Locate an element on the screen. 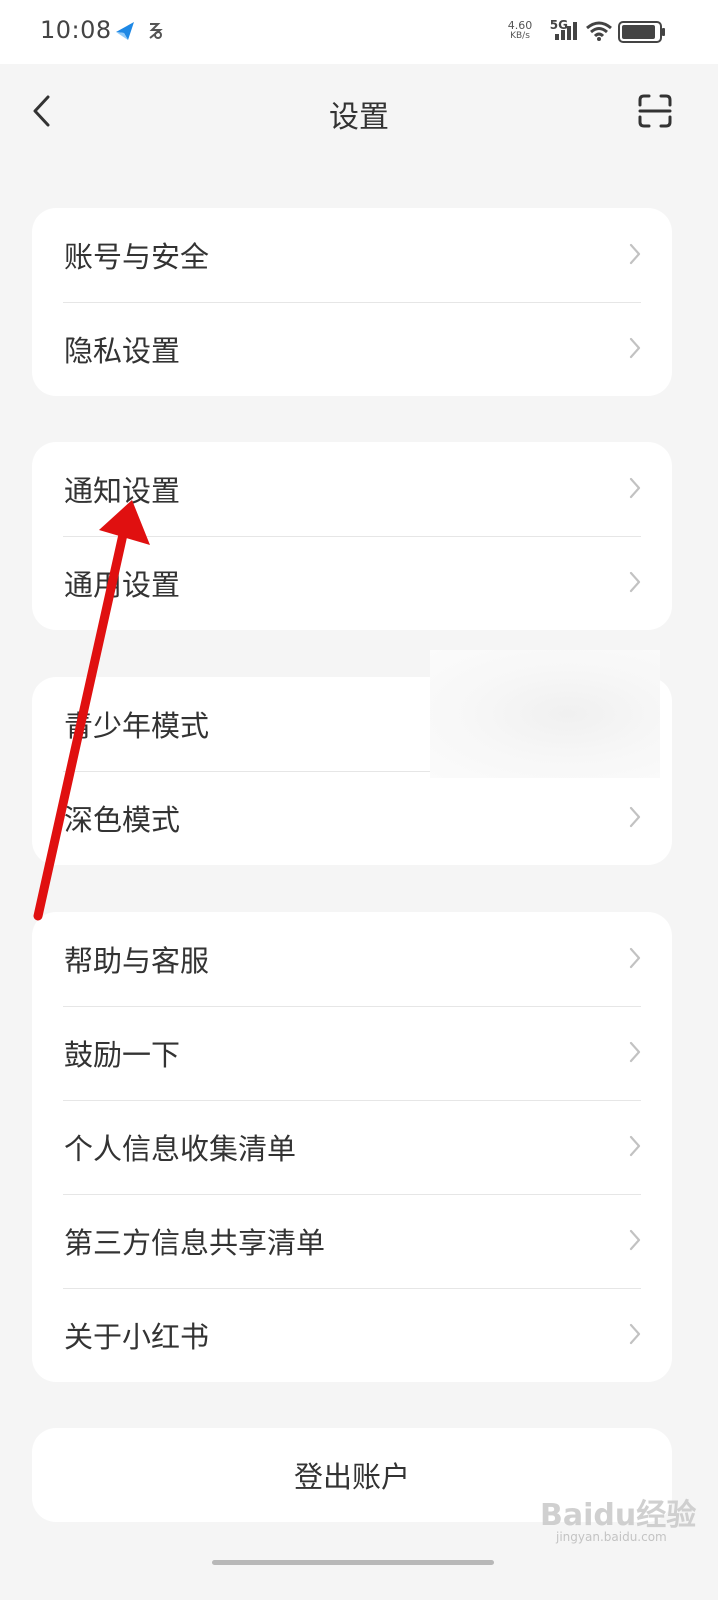 The height and width of the screenshot is (1600, 718). scan-icon is located at coordinates (655, 113).